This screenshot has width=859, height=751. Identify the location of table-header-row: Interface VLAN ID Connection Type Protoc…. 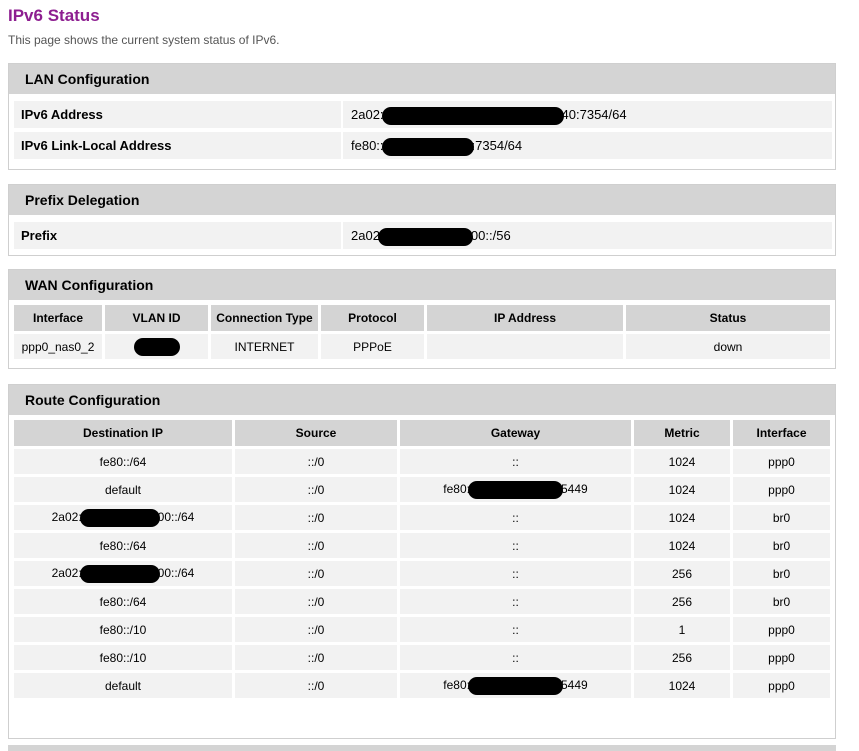
(422, 318).